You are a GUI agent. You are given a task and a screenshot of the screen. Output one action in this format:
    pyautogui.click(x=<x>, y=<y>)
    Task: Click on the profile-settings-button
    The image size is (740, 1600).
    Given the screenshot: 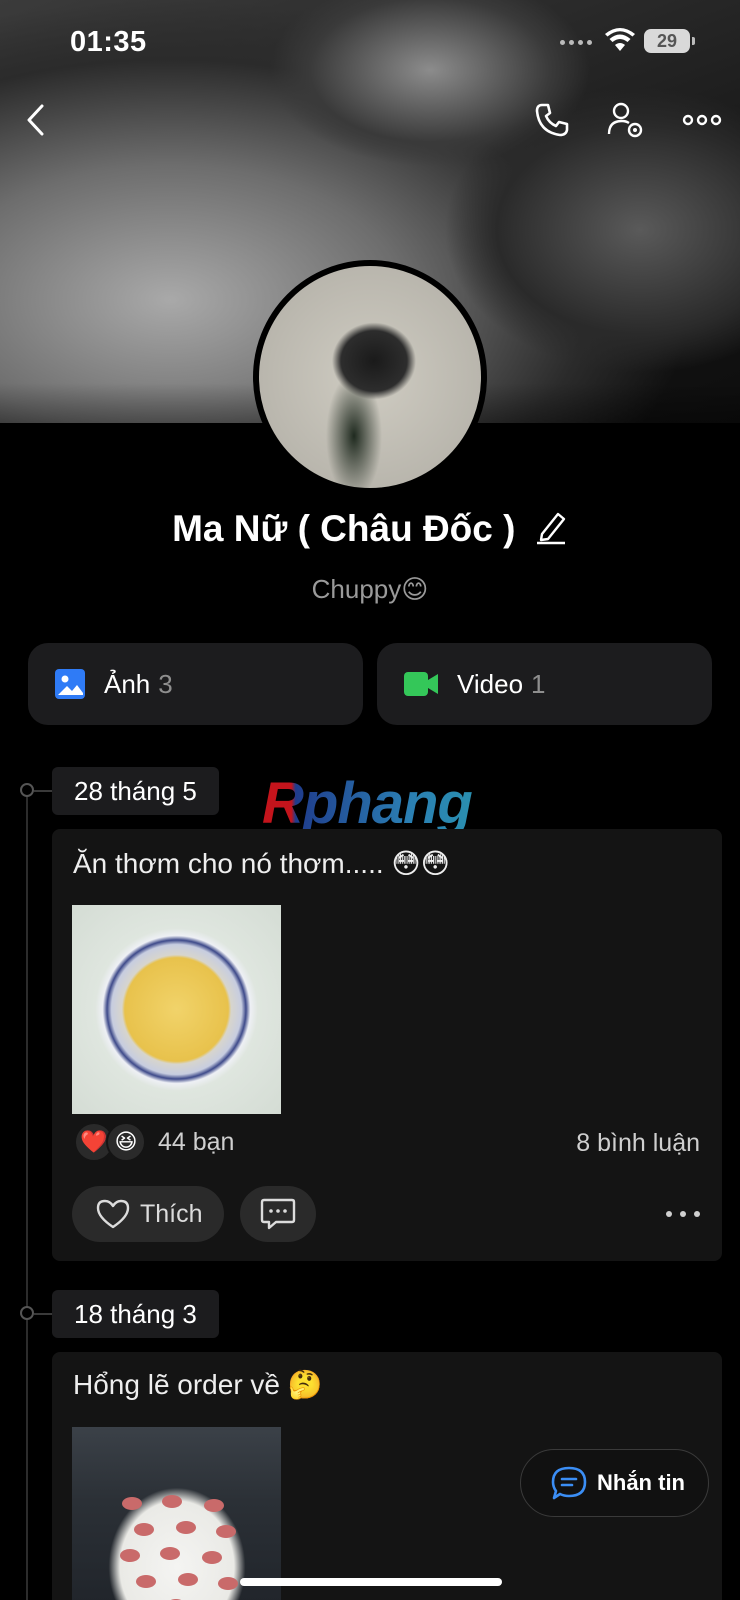 What is the action you would take?
    pyautogui.click(x=626, y=120)
    